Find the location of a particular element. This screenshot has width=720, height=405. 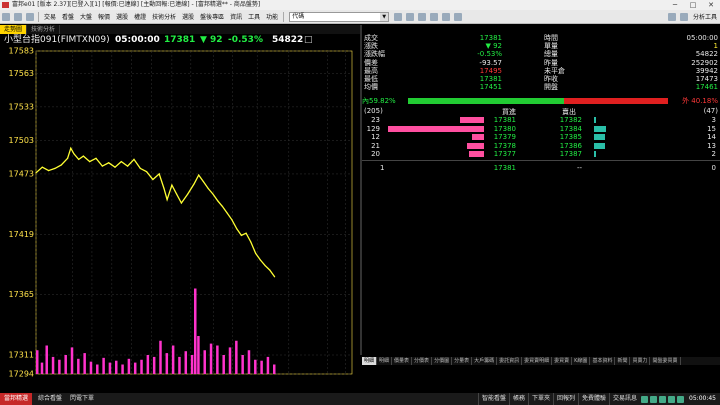

quote-value: 17473 is located at coordinates (706, 79).